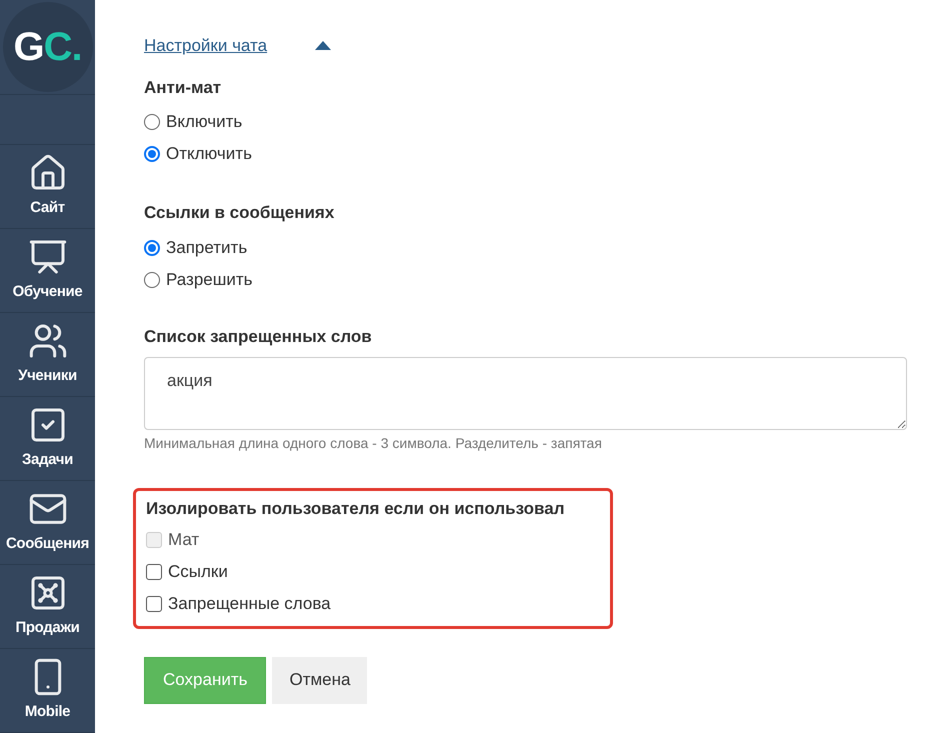 This screenshot has height=733, width=930. I want to click on radio-label: Разрешить, so click(209, 279).